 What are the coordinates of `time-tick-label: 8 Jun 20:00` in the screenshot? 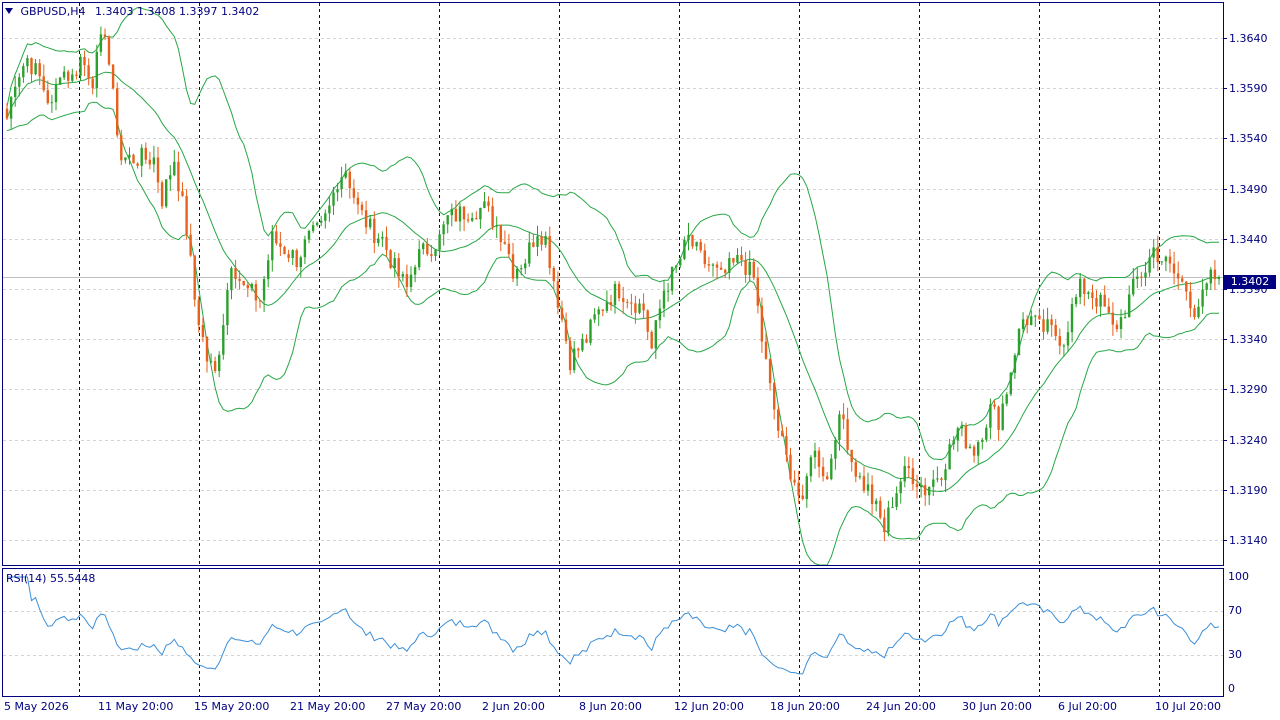 It's located at (610, 706).